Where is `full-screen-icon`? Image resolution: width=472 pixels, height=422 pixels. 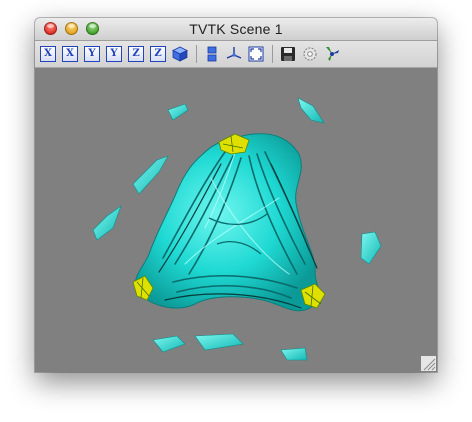 full-screen-icon is located at coordinates (256, 54).